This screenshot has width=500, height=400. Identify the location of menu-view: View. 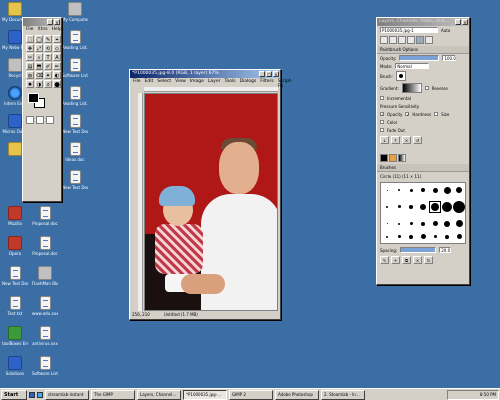
(180, 81).